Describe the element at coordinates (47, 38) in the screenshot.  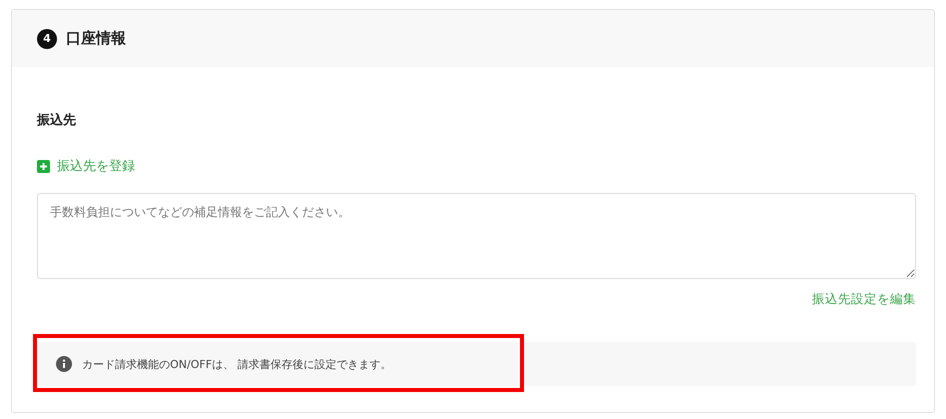
I see `step-number-badge: 4` at that location.